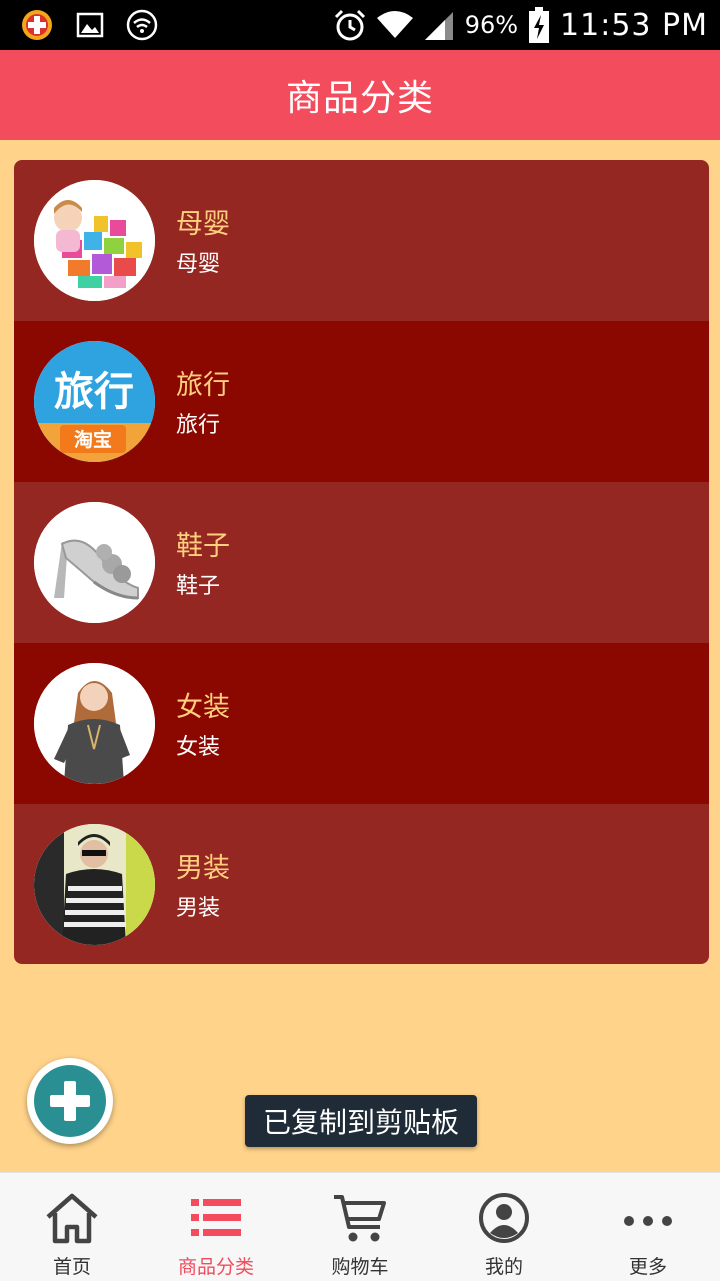  Describe the element at coordinates (648, 1227) in the screenshot. I see `nav-item-more: 更多` at that location.